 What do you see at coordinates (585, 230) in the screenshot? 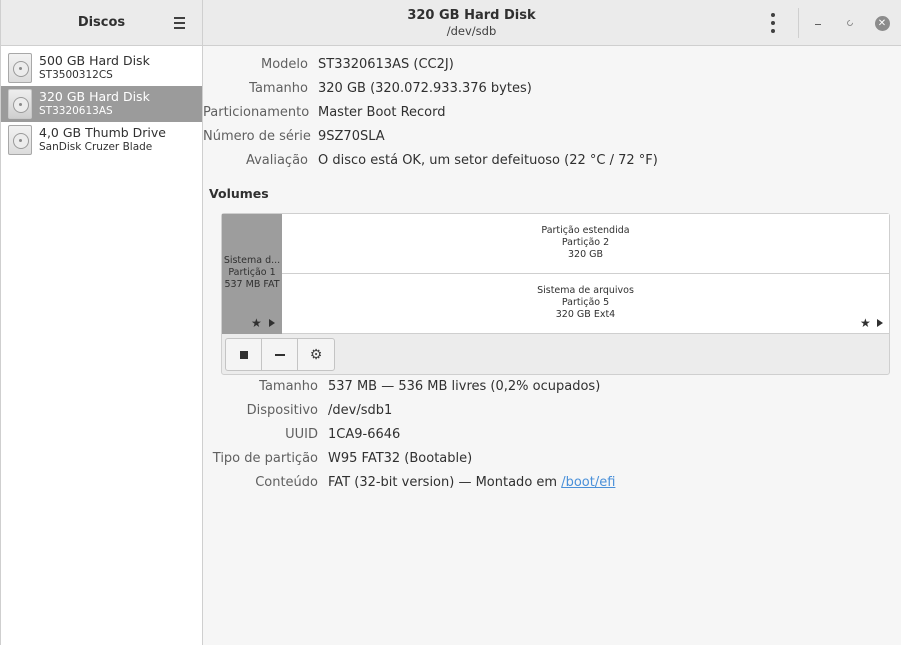
I see `partition-2-type: Partição estendida` at bounding box center [585, 230].